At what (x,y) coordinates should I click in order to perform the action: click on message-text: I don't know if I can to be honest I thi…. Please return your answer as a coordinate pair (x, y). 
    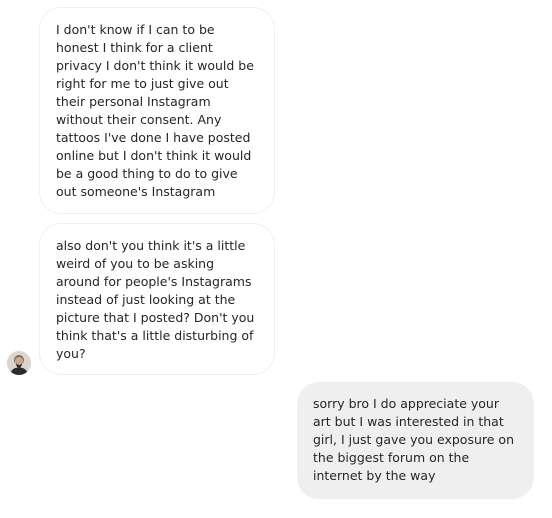
    Looking at the image, I should click on (155, 110).